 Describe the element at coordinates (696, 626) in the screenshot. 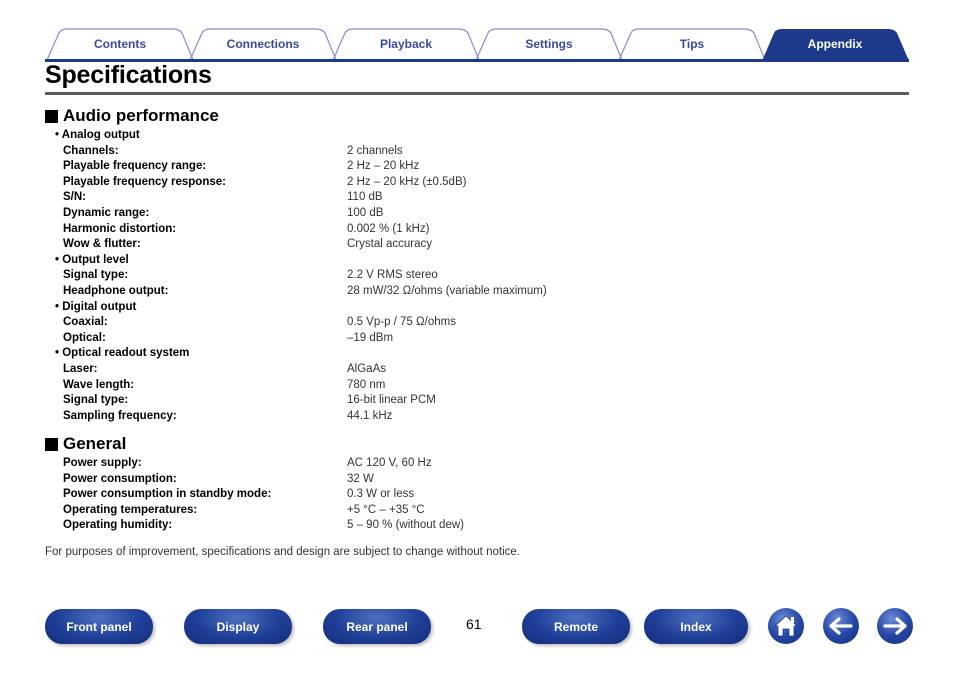

I see `index-button: Index` at that location.